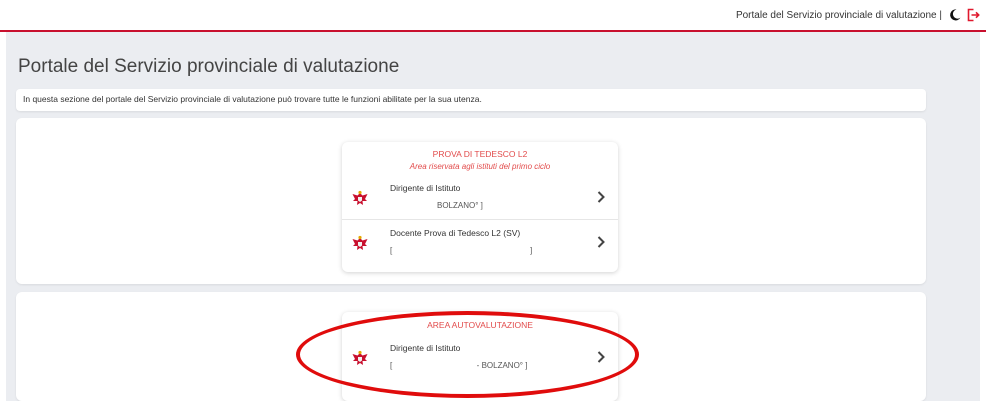 Image resolution: width=986 pixels, height=401 pixels. Describe the element at coordinates (460, 205) in the screenshot. I see `school-detail: BOLZANO° ]` at that location.